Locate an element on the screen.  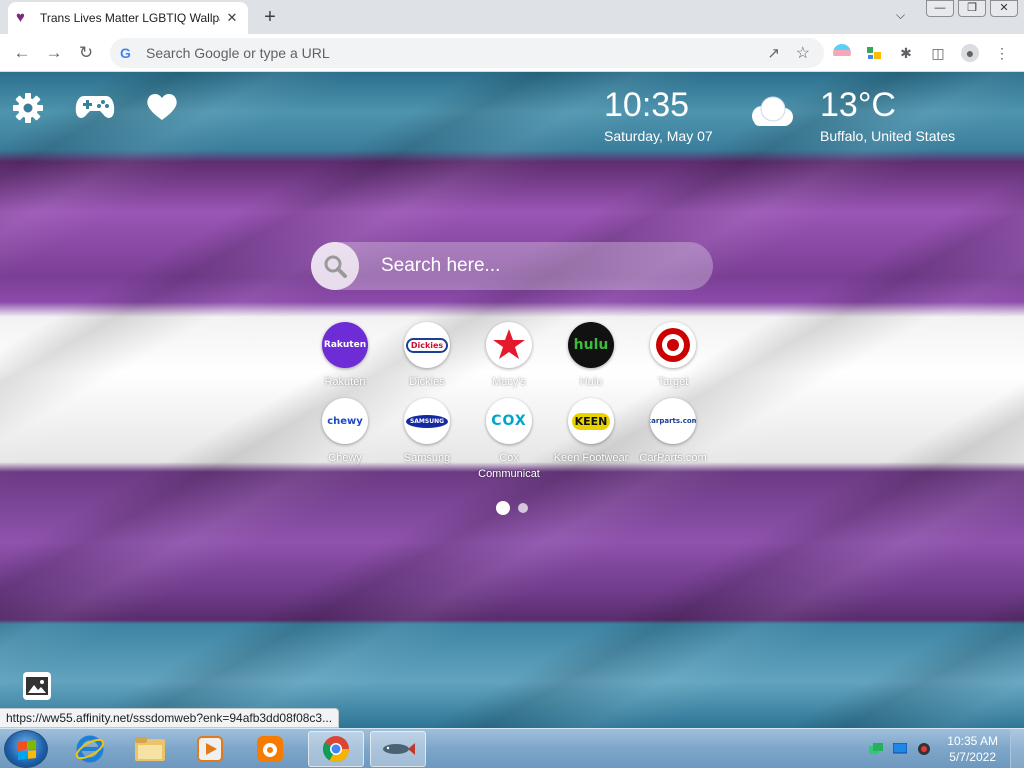
taskbar-file-explorer is located at coordinates (150, 749).